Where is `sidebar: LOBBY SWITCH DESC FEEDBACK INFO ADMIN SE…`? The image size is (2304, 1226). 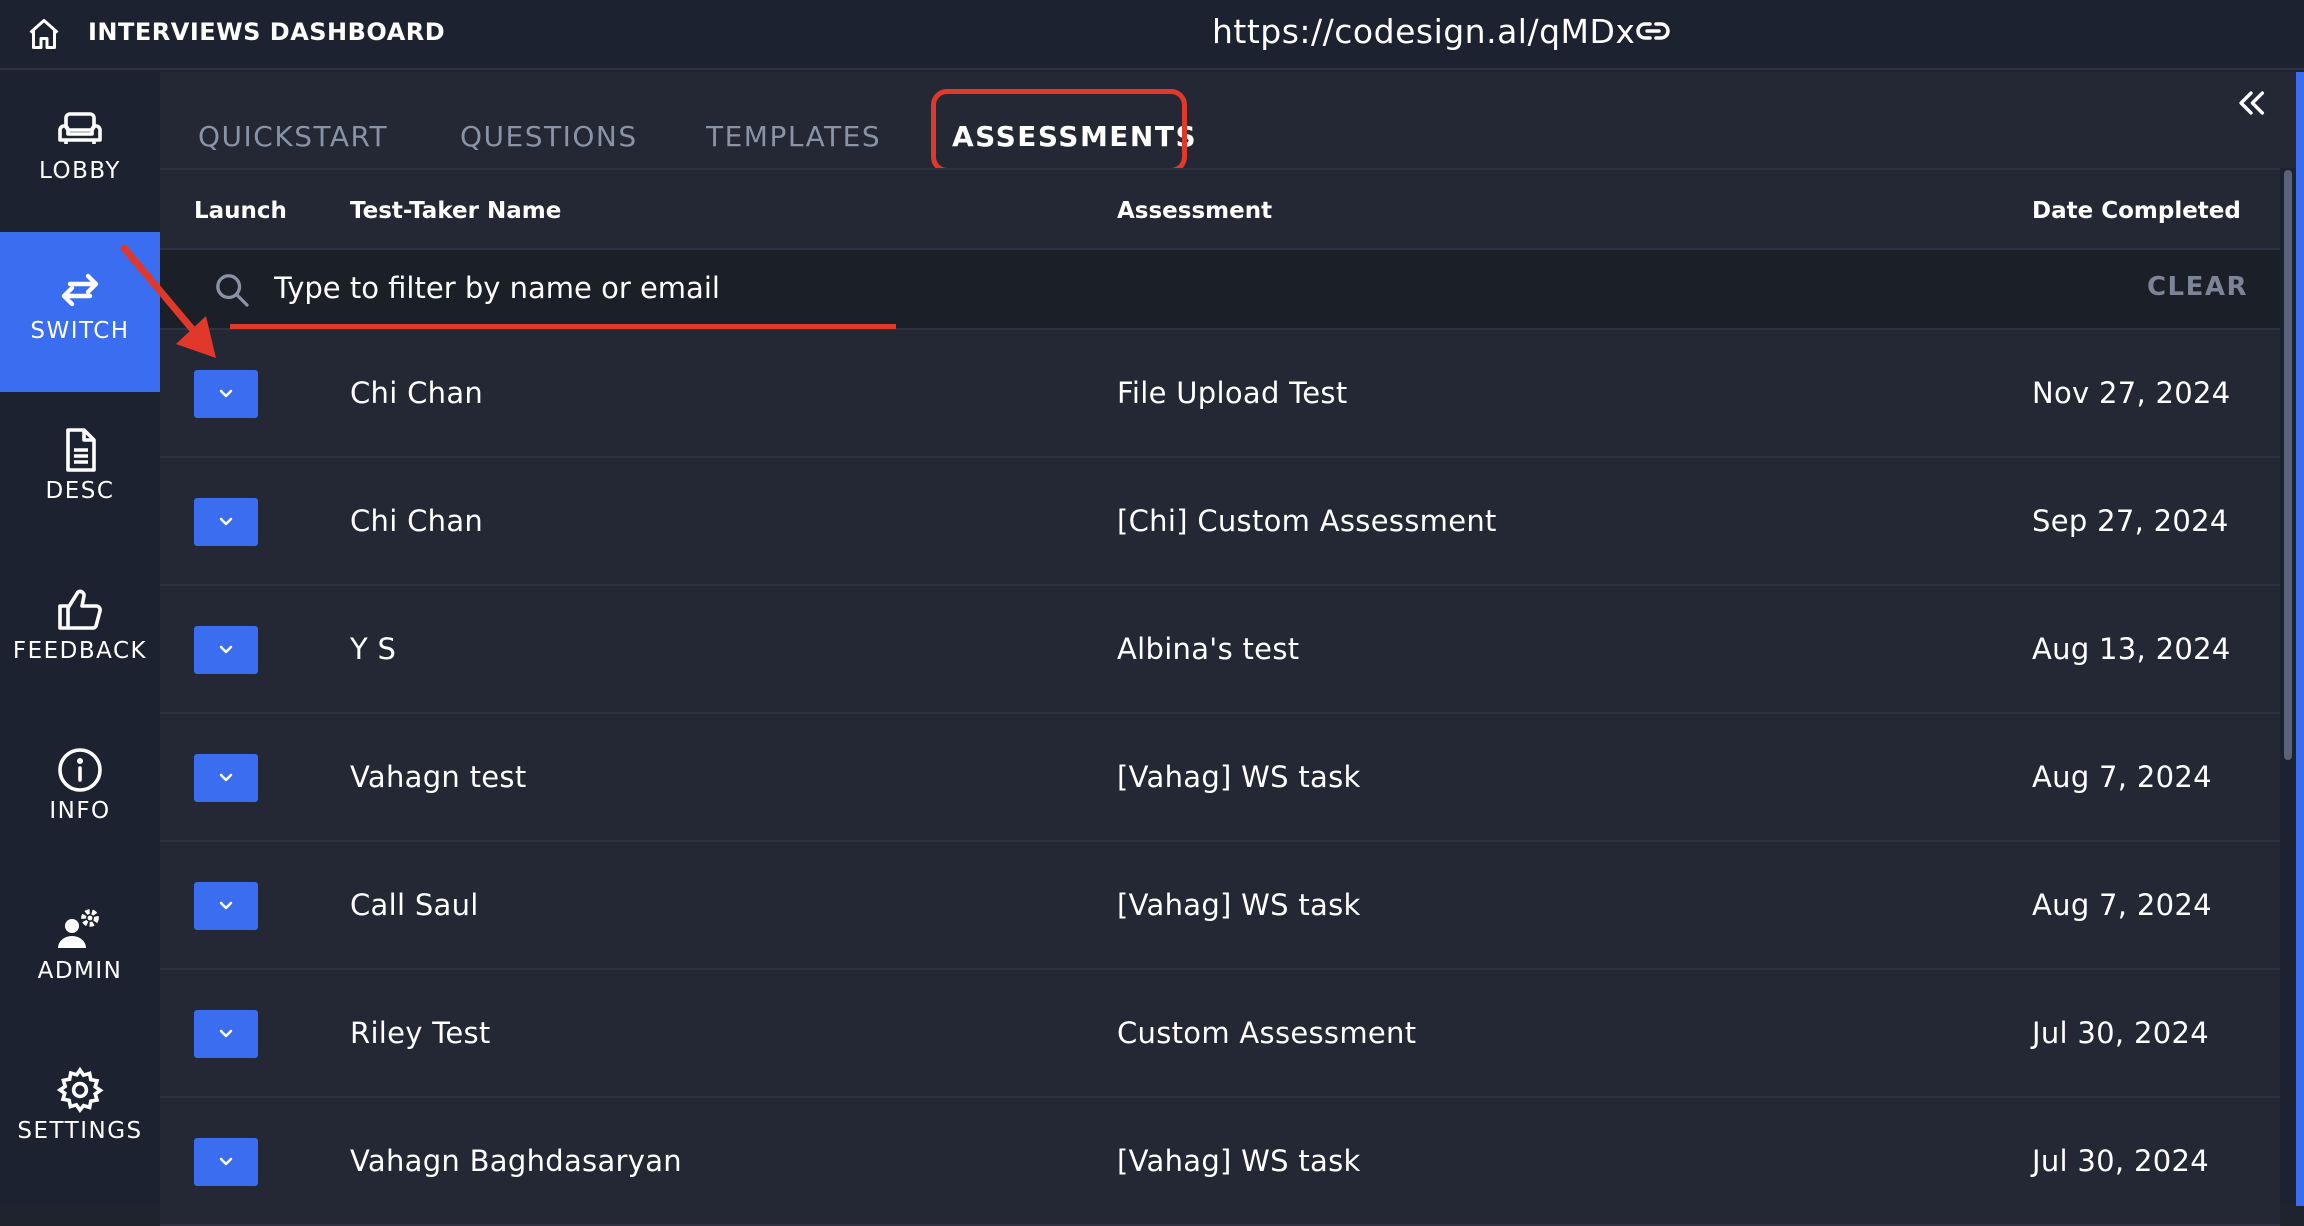
sidebar: LOBBY SWITCH DESC FEEDBACK INFO ADMIN SE… is located at coordinates (80, 639).